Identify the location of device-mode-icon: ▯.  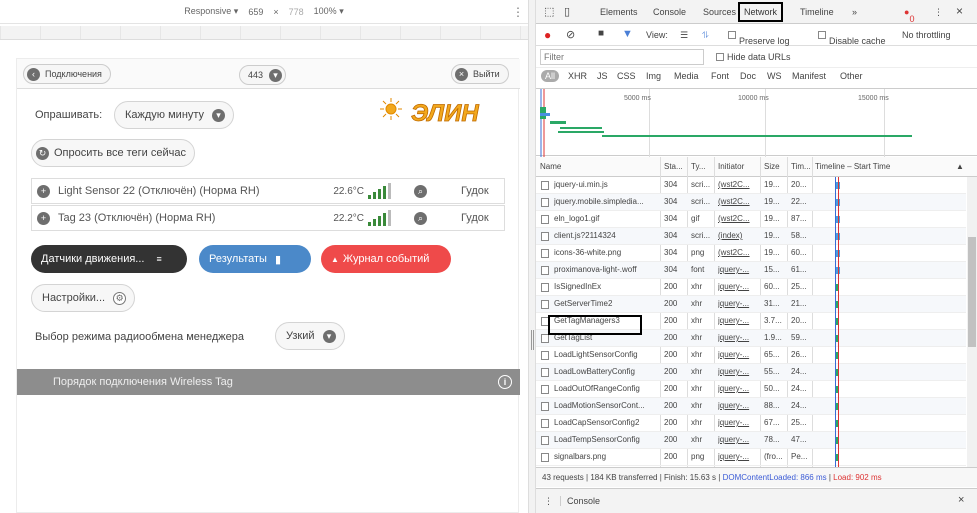
(567, 11).